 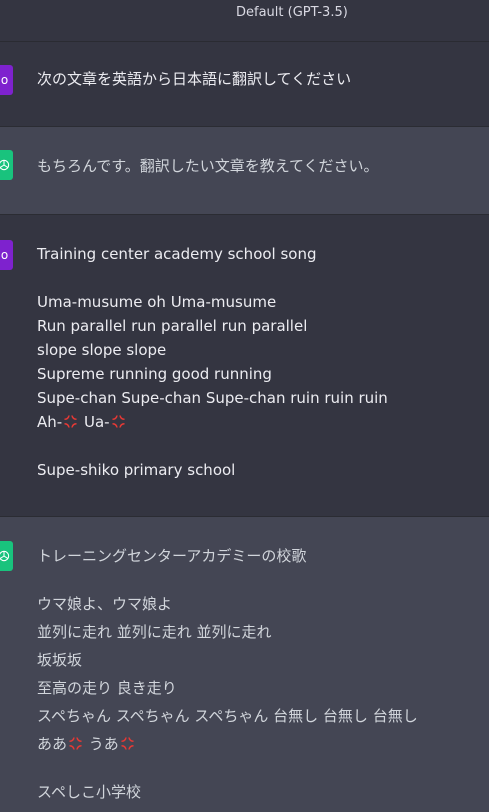 What do you see at coordinates (89, 792) in the screenshot?
I see `message-line: スペしこ小学校` at bounding box center [89, 792].